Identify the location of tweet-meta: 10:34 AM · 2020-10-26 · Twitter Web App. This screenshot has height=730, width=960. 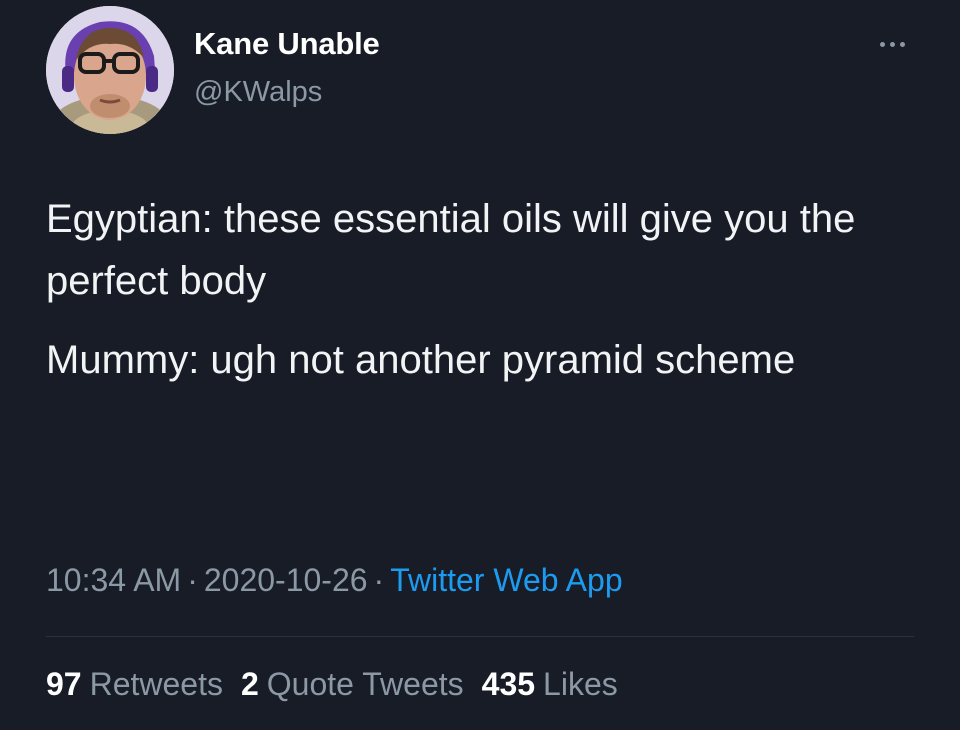
(334, 580).